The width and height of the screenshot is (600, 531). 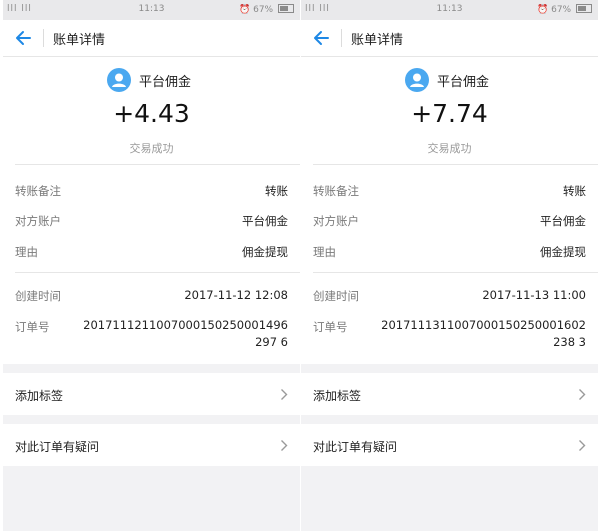 What do you see at coordinates (236, 295) in the screenshot?
I see `created-time-value: 2017-11-12 12:08` at bounding box center [236, 295].